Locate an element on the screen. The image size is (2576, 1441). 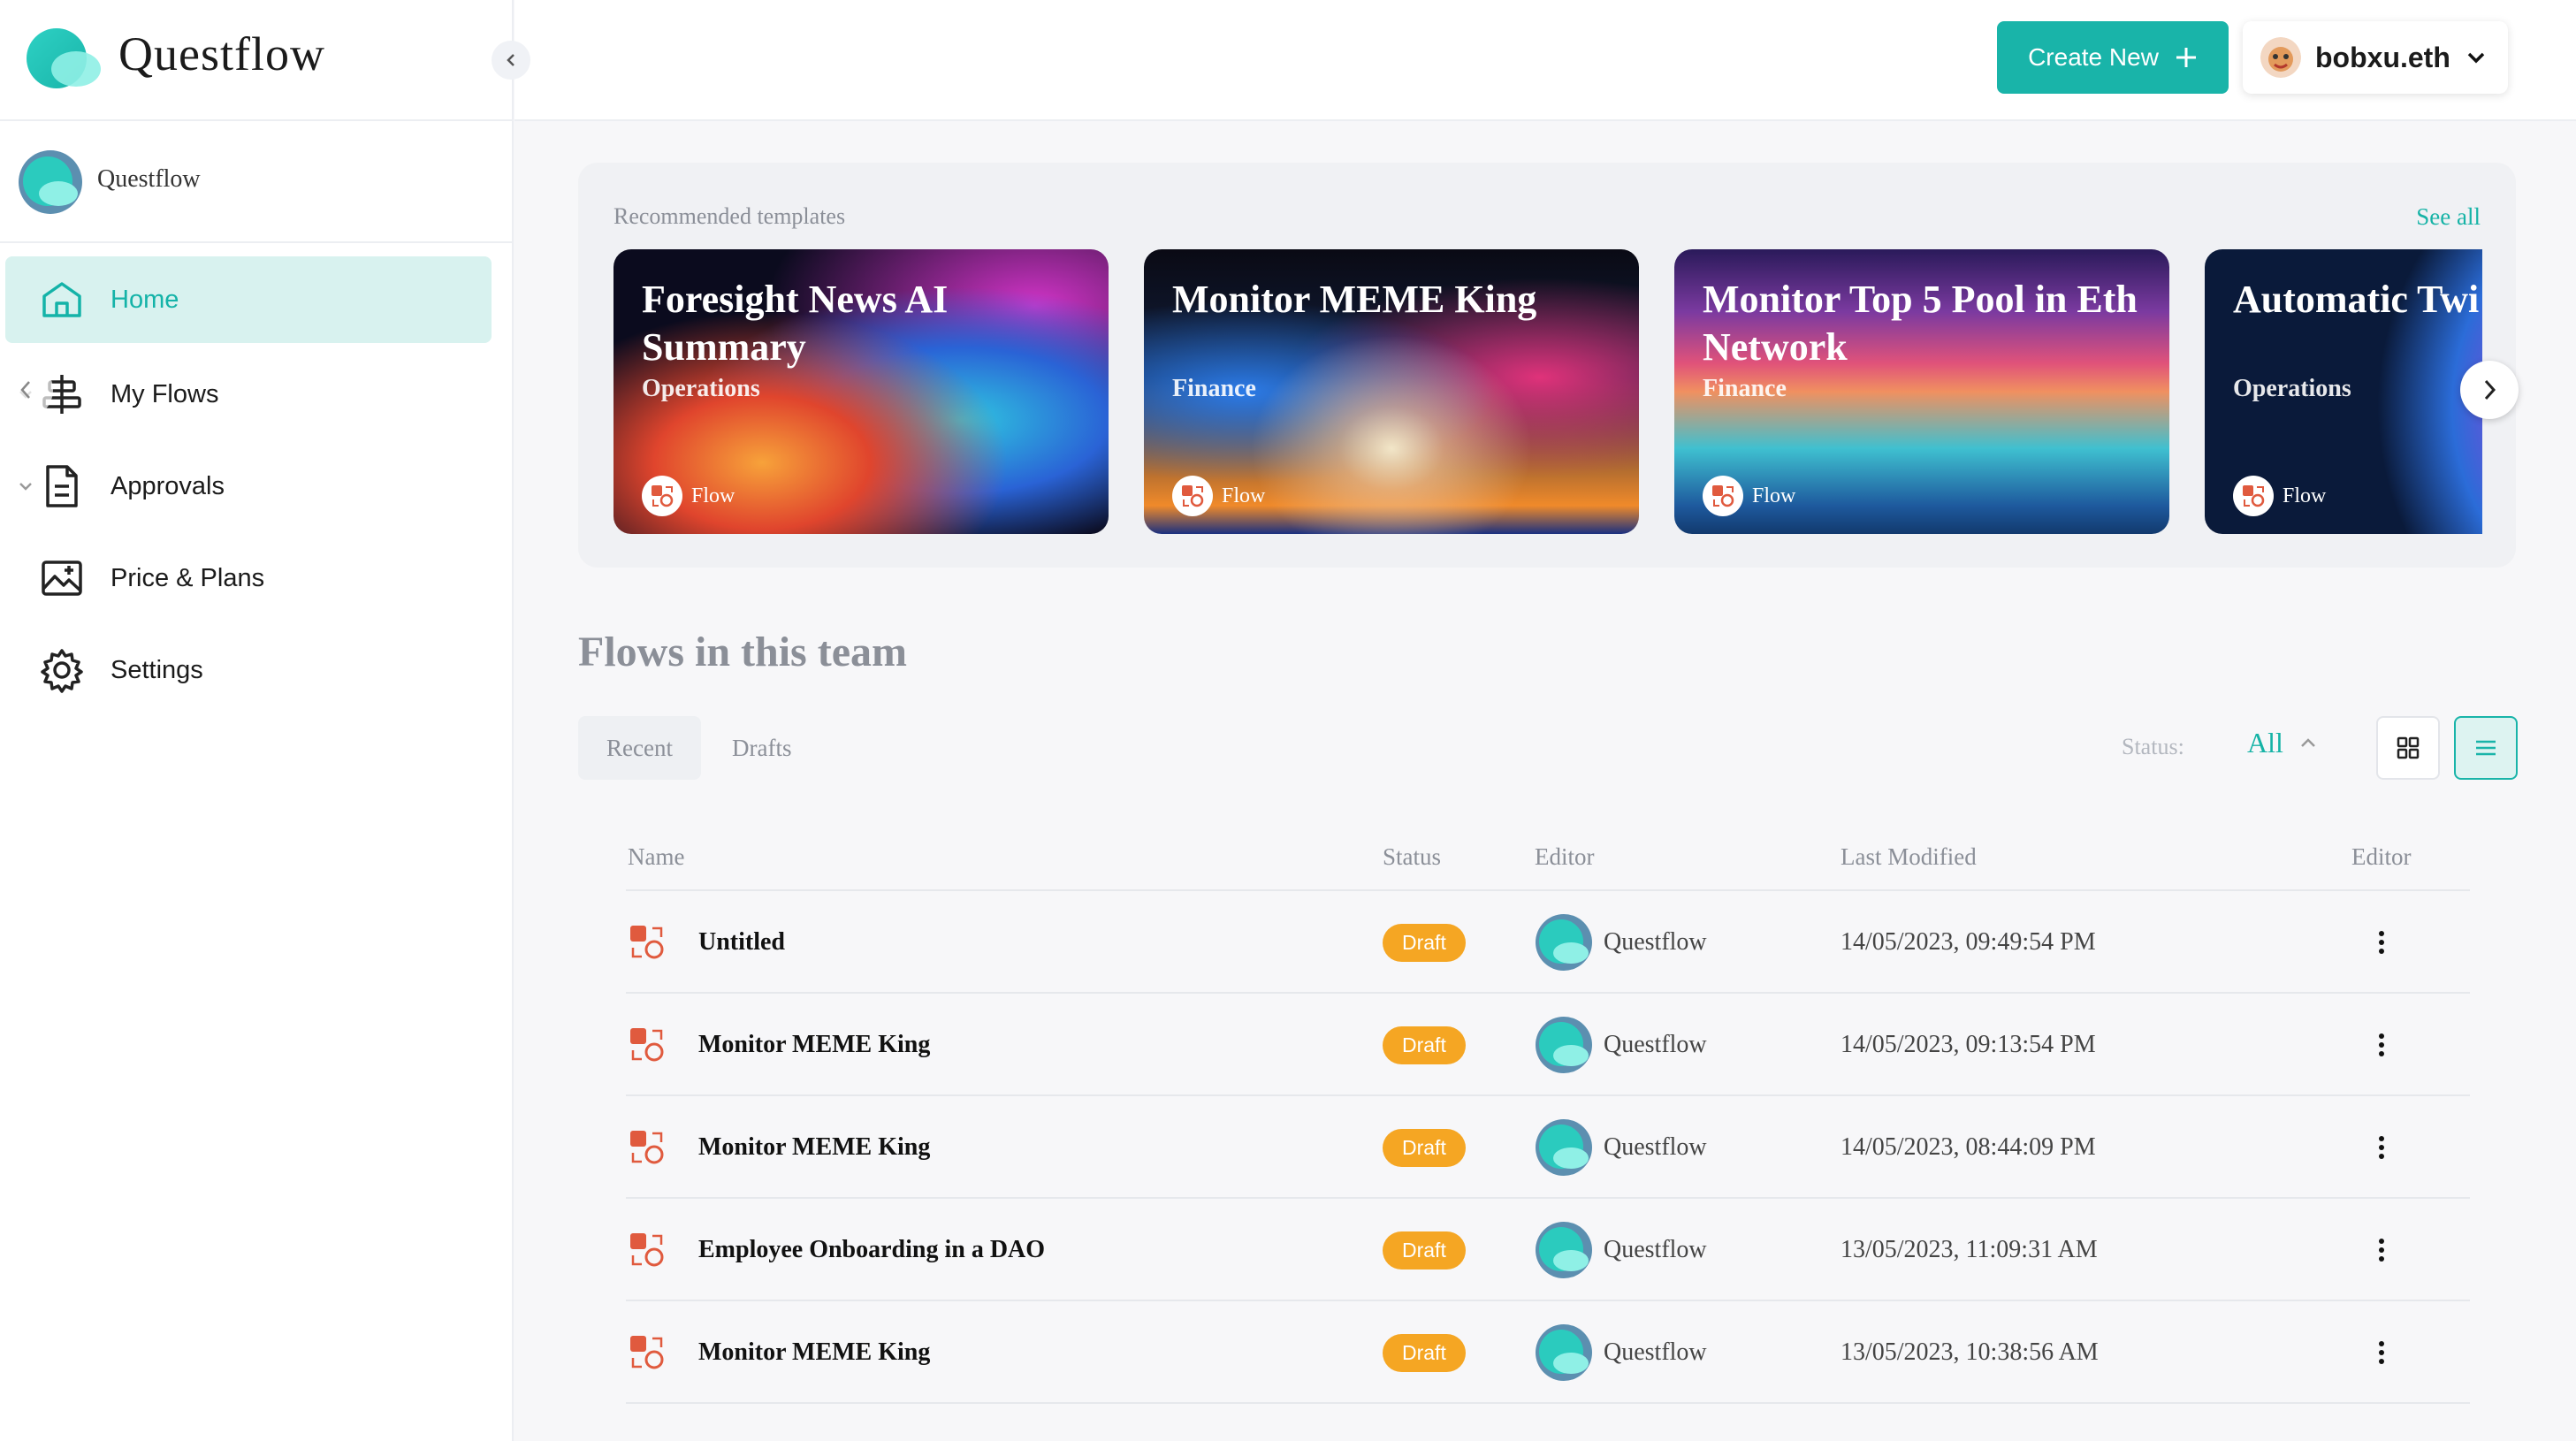
see-all-link: See all is located at coordinates (2448, 217).